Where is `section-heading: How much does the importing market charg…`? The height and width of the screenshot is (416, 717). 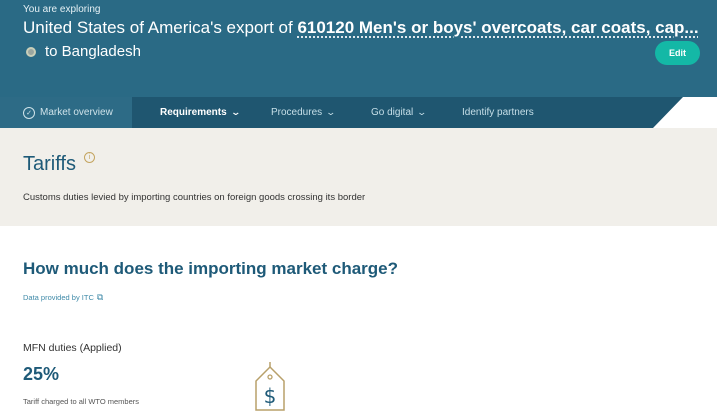 section-heading: How much does the importing market charg… is located at coordinates (211, 268).